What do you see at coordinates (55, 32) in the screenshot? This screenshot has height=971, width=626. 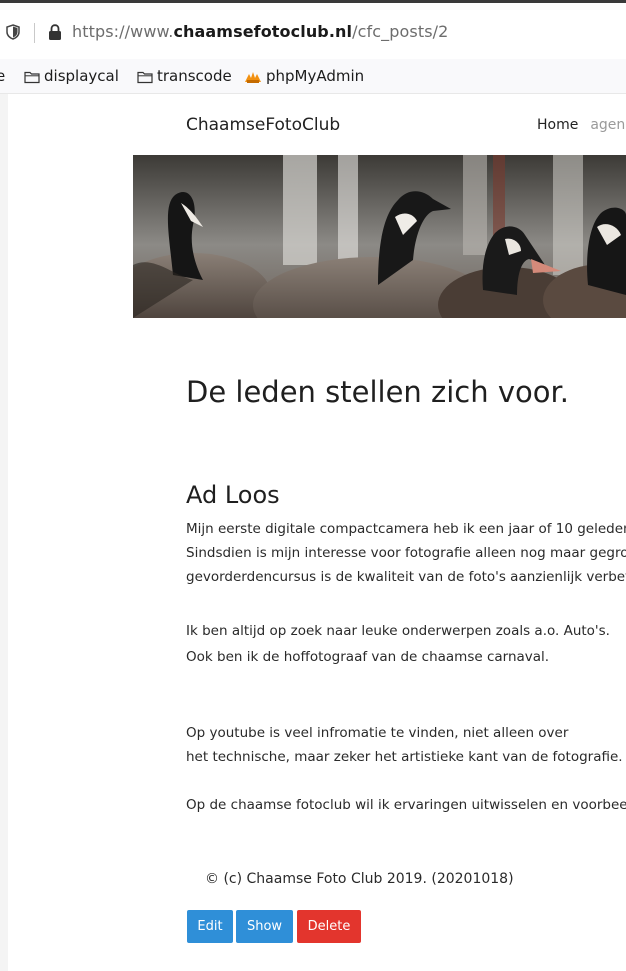 I see `lock-icon` at bounding box center [55, 32].